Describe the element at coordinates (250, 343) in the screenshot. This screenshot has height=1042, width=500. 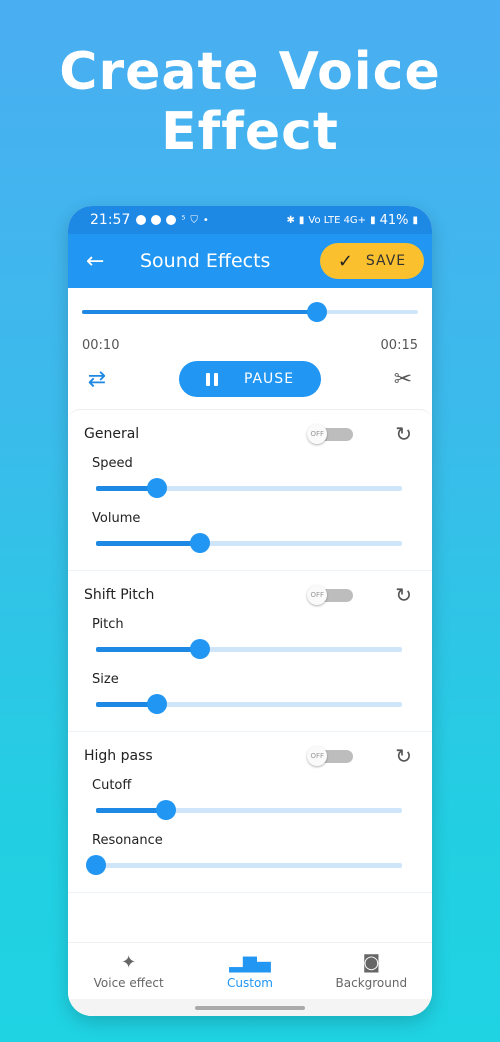
I see `player: 00:10 00:15 ⇄ PAUSE ✂` at that location.